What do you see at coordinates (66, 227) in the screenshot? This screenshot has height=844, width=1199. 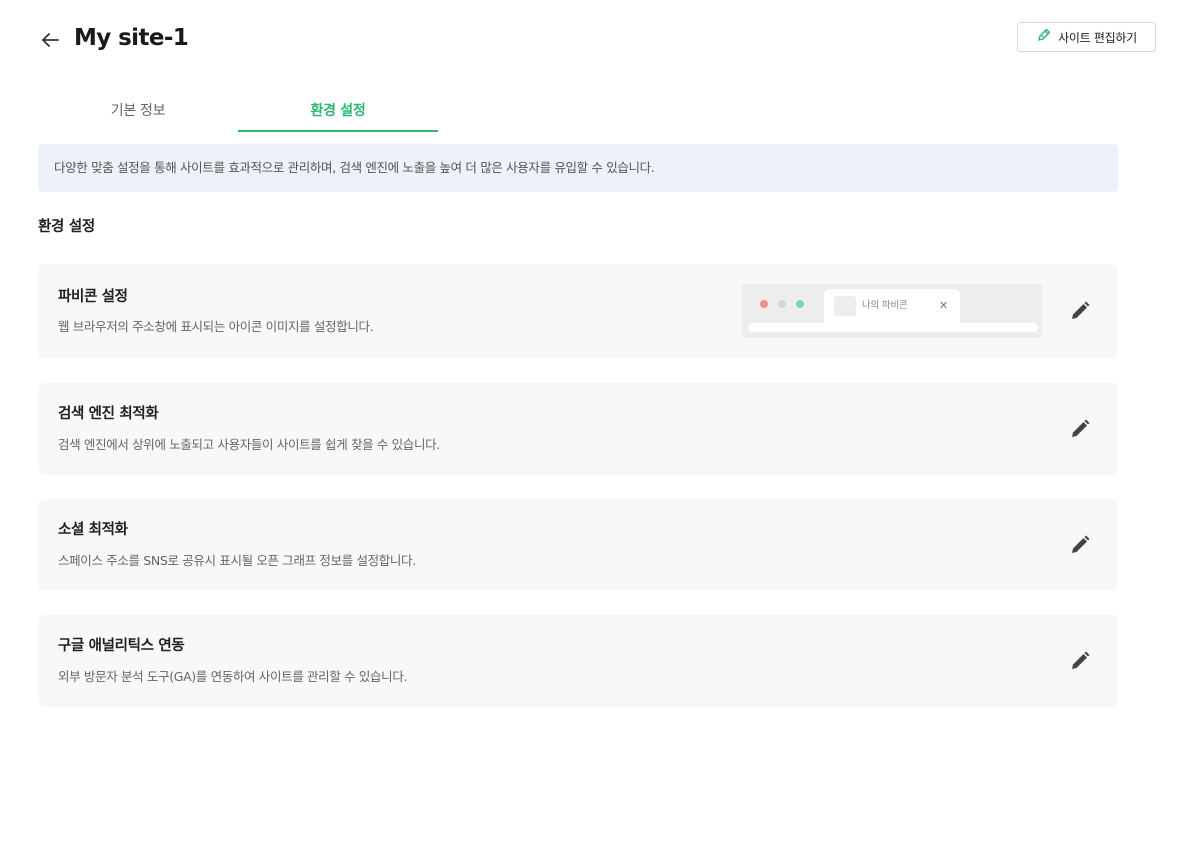 I see `section-title: 환경 설정` at bounding box center [66, 227].